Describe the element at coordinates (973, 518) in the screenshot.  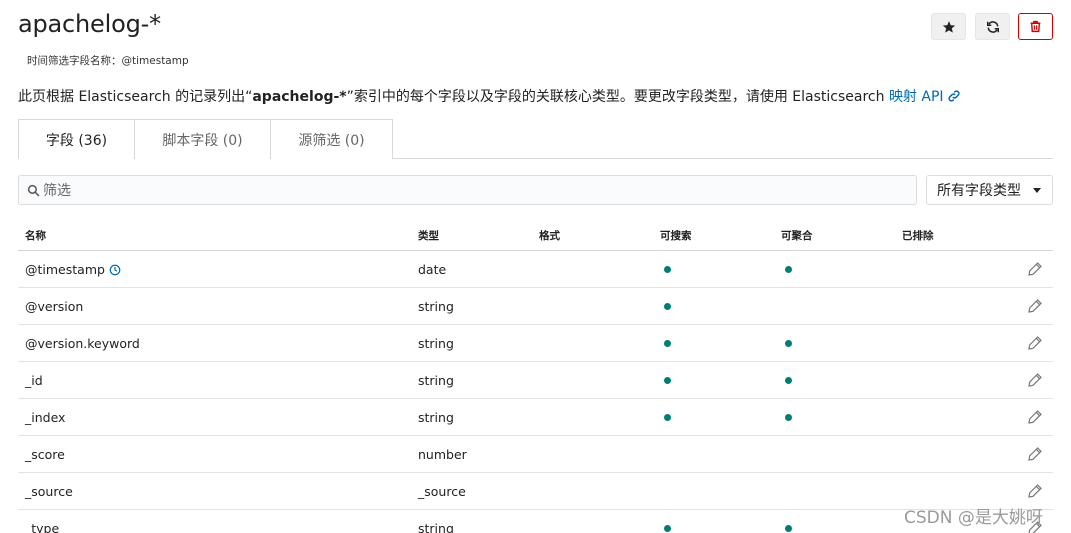
I see `watermark: CSDN @是大姚呀` at that location.